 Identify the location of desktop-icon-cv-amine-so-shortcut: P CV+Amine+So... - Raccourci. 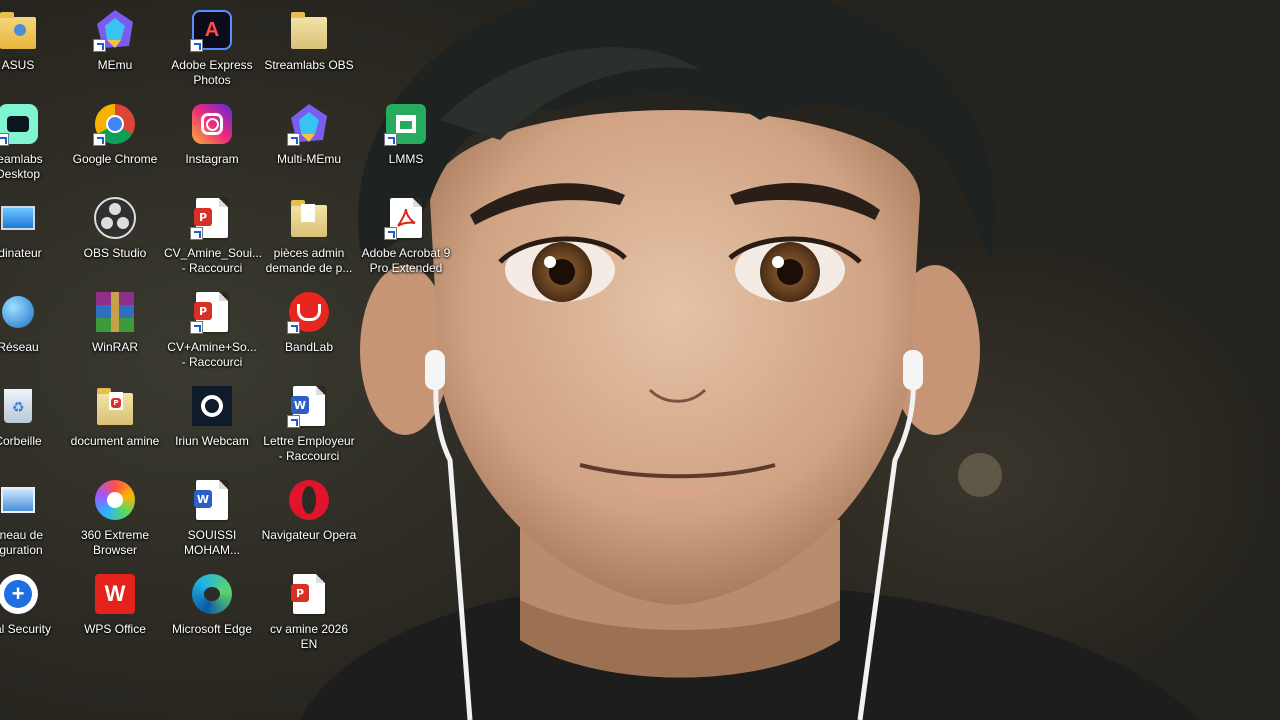
(212, 327).